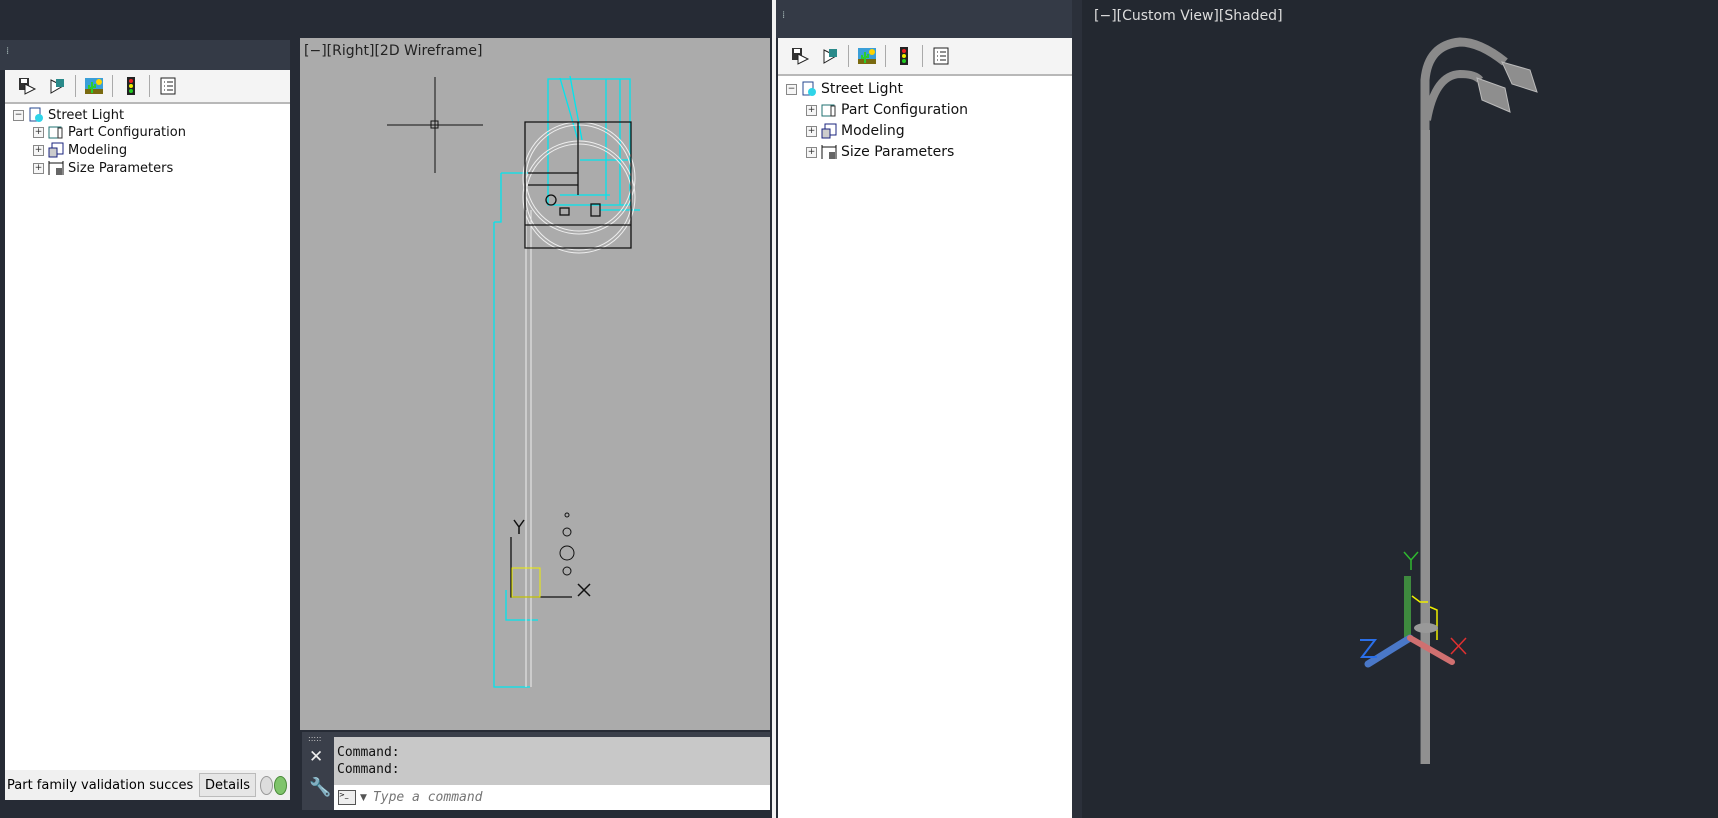 This screenshot has width=1718, height=818. Describe the element at coordinates (552, 761) in the screenshot. I see `command-history: Command: Command:` at that location.